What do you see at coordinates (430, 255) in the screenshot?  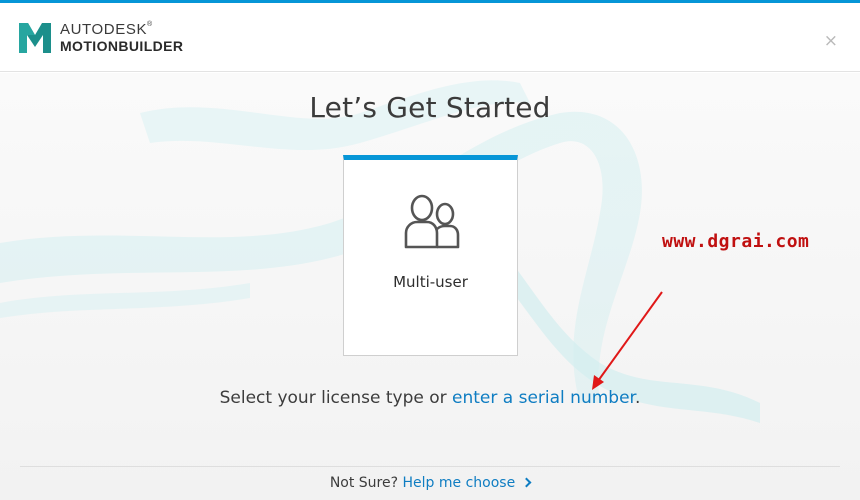 I see `license-option-multi-user: Multi-user` at bounding box center [430, 255].